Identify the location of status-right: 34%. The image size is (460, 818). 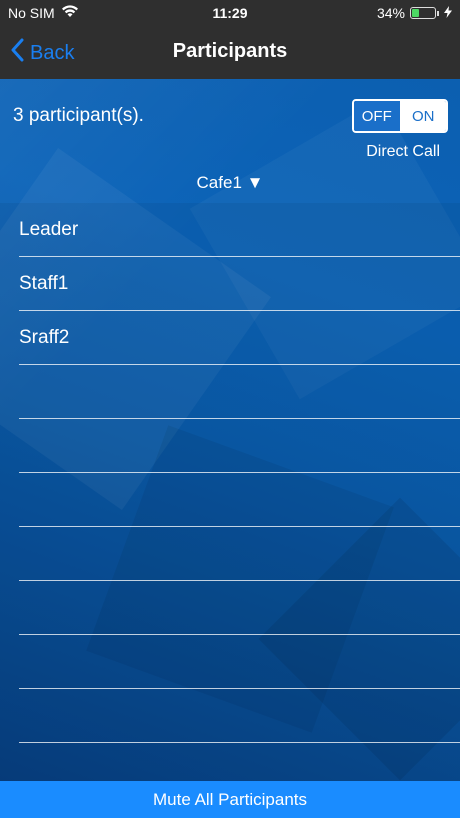
(414, 13).